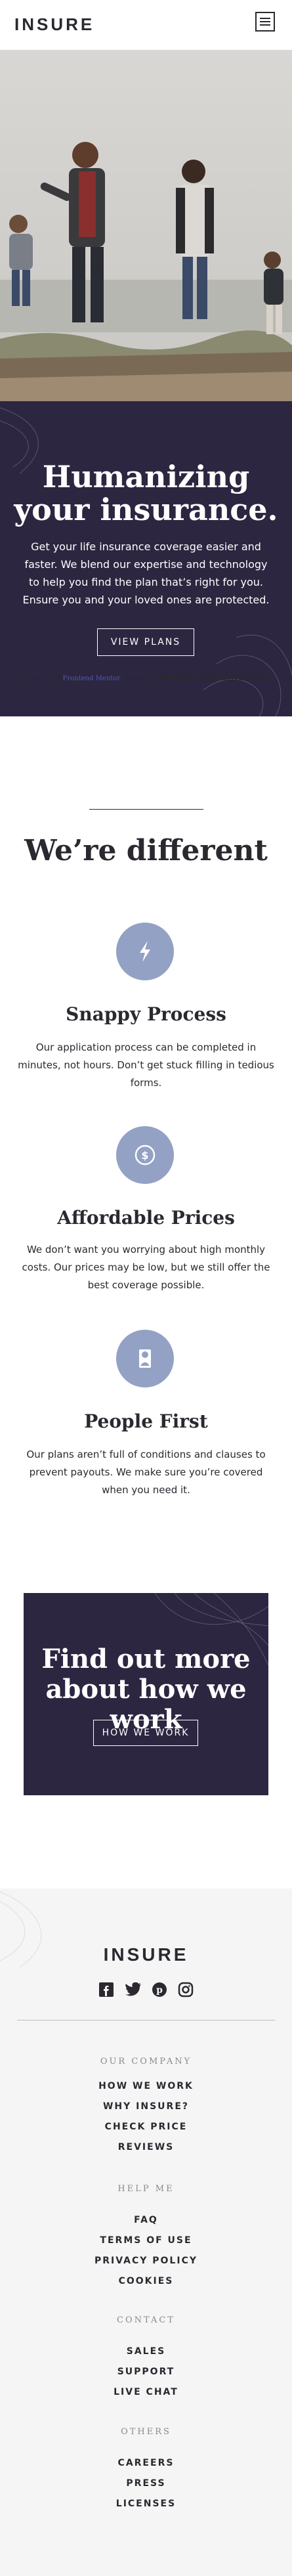  Describe the element at coordinates (145, 642) in the screenshot. I see `view-plans-button: VIEW PLANS` at that location.